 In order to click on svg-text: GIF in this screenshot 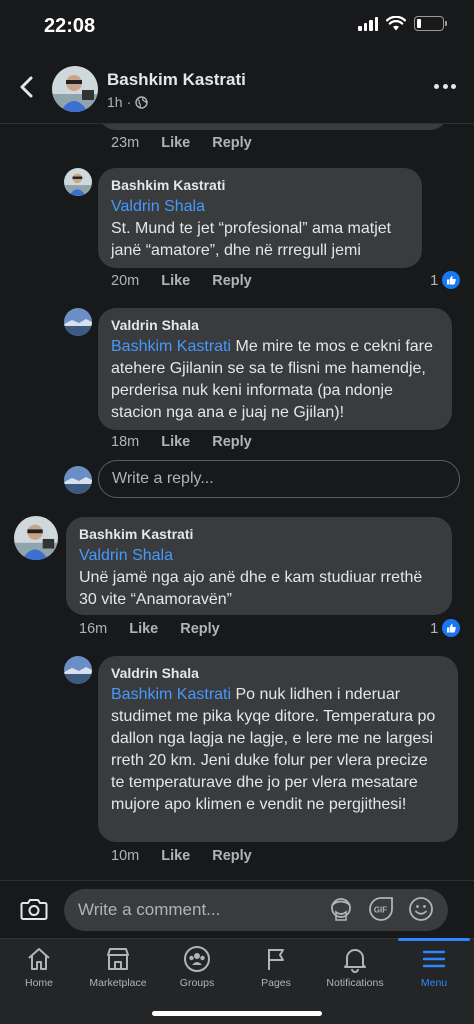, I will do `click(380, 910)`.